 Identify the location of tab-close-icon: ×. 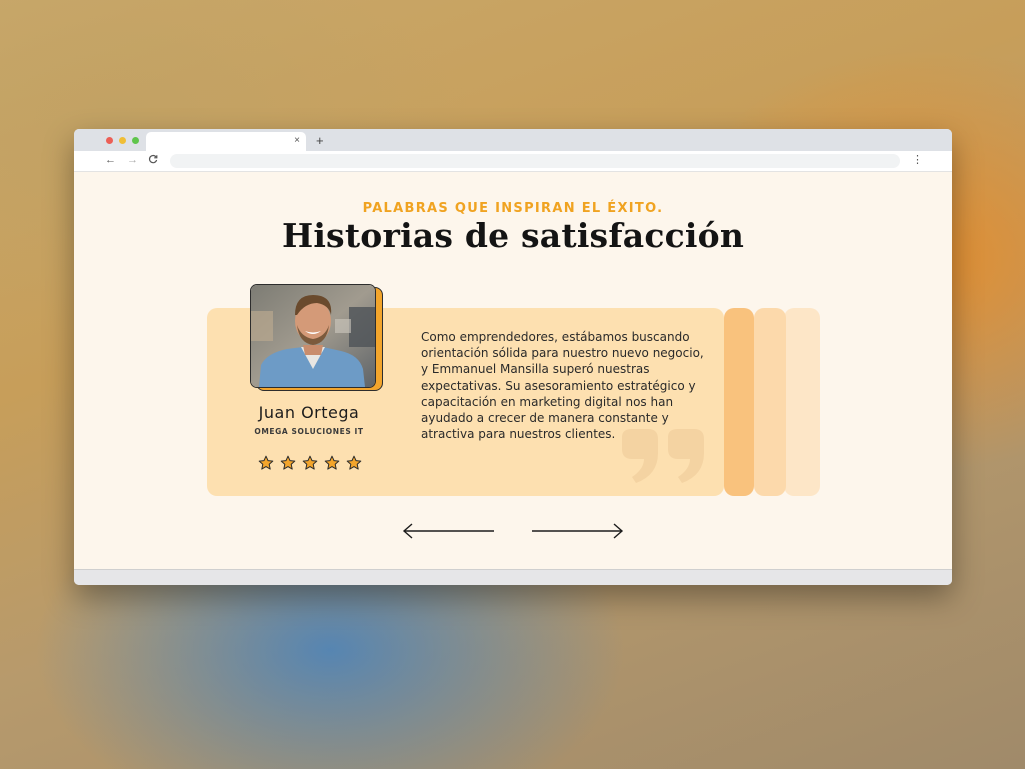
(297, 141).